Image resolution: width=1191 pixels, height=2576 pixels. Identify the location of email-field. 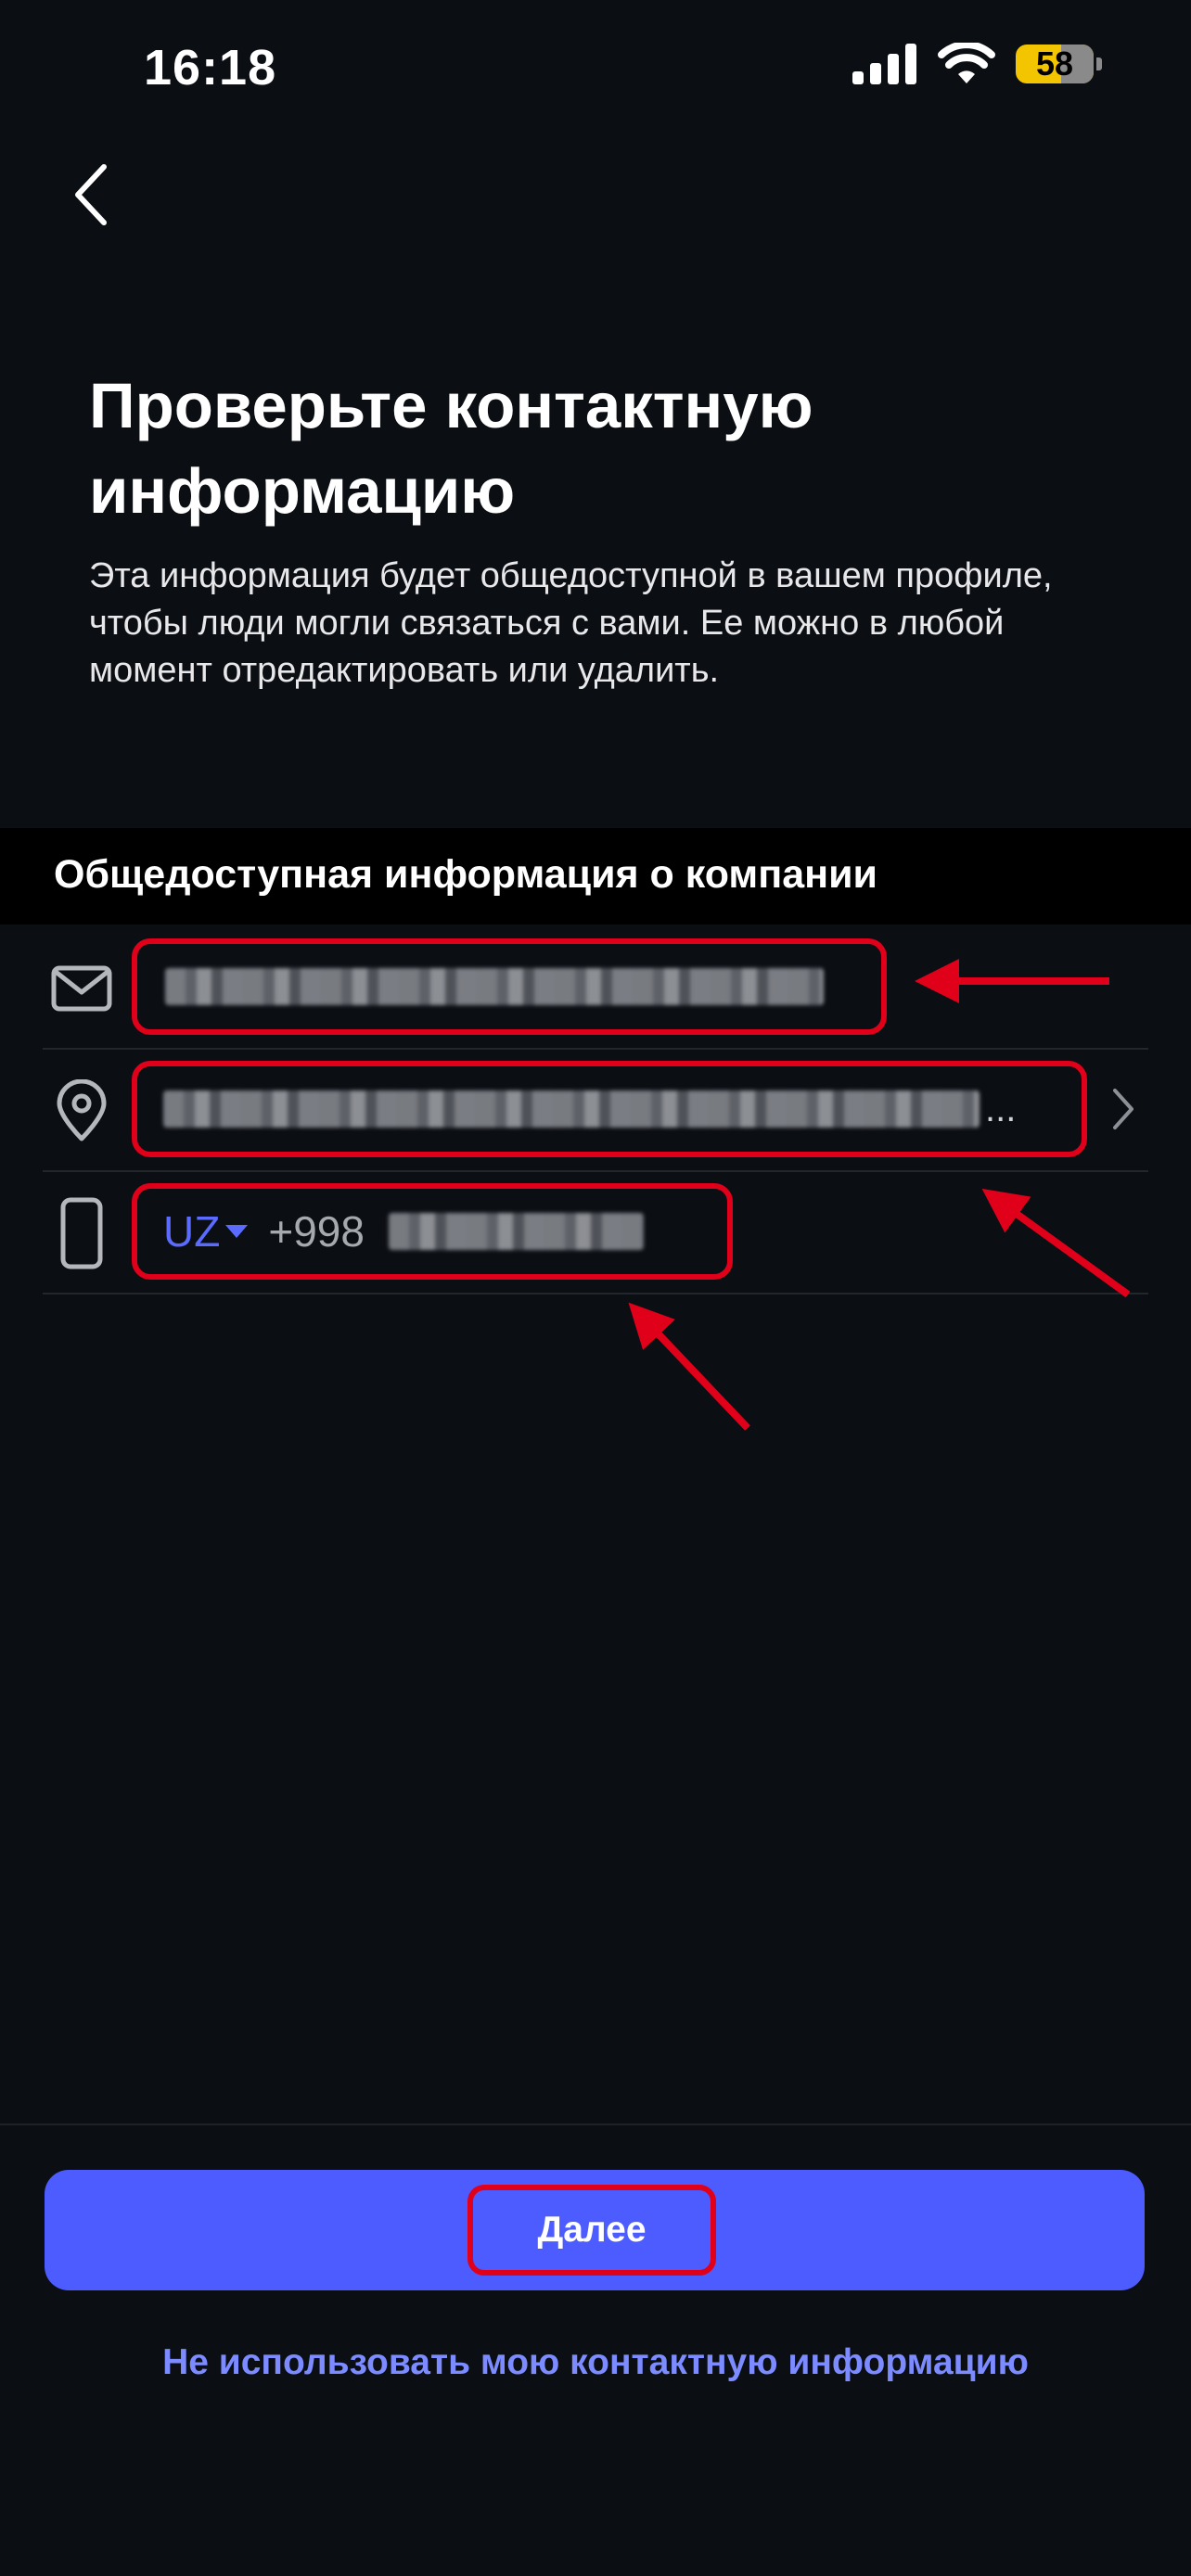
(510, 986).